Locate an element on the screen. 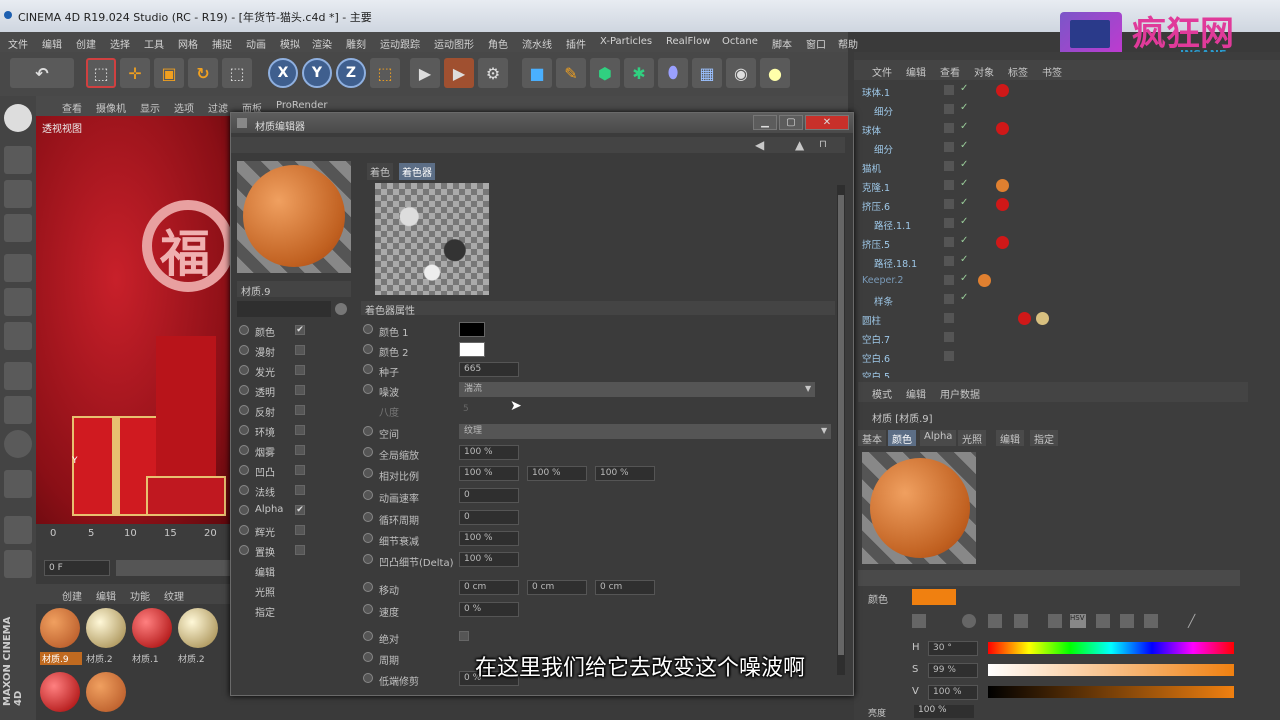  attr-tab-alpha: Alpha is located at coordinates (938, 438).